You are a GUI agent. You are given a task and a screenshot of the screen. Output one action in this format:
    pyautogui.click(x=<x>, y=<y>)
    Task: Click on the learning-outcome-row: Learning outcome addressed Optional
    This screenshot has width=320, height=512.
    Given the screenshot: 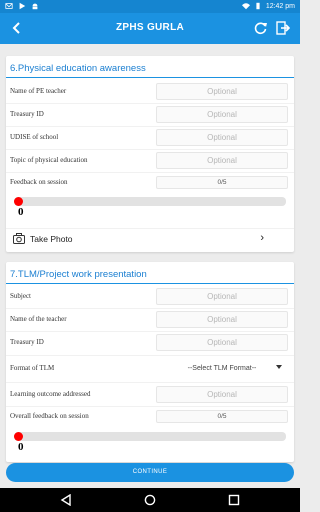 What is the action you would take?
    pyautogui.click(x=150, y=395)
    